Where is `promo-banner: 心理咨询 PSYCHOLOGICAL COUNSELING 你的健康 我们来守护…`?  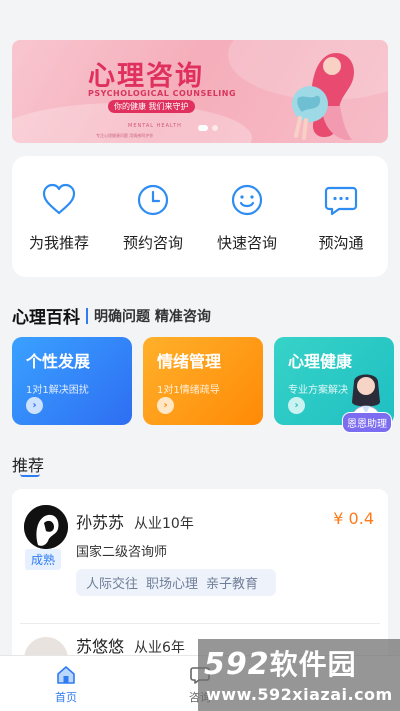
promo-banner: 心理咨询 PSYCHOLOGICAL COUNSELING 你的健康 我们来守护… is located at coordinates (200, 91).